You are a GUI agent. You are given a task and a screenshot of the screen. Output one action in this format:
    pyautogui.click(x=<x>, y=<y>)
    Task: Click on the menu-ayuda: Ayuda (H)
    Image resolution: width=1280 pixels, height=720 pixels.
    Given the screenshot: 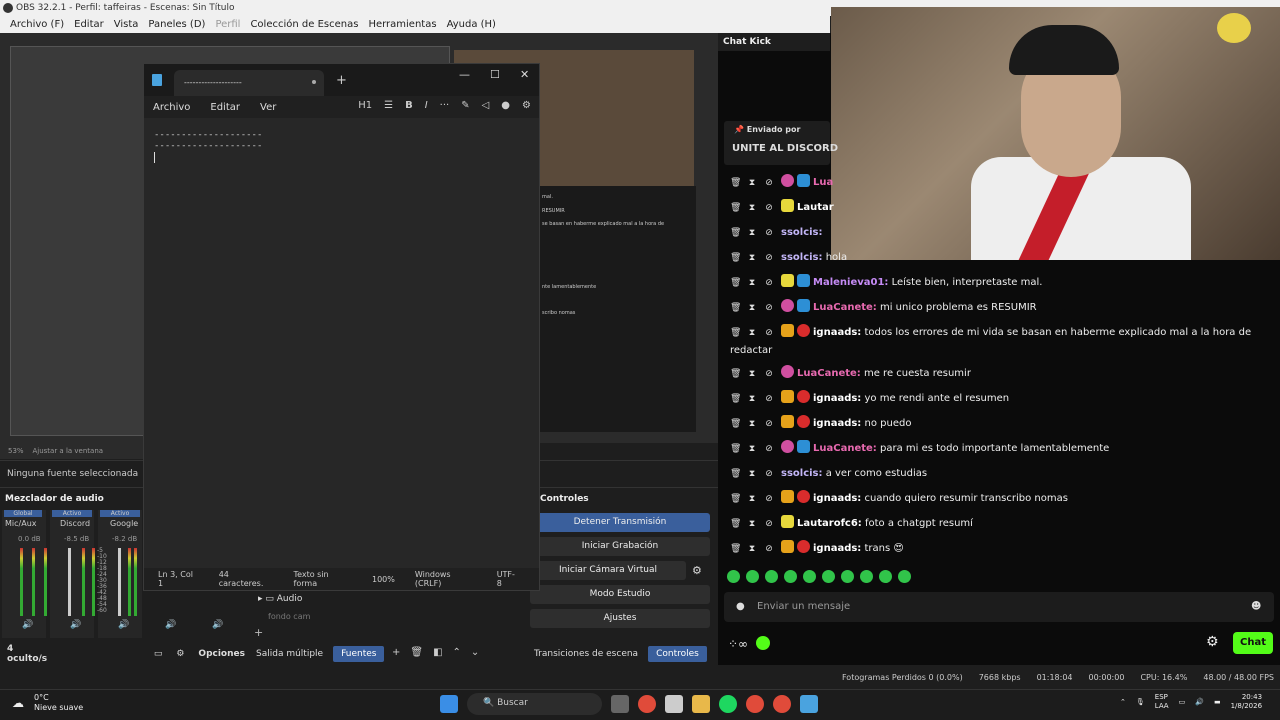 What is the action you would take?
    pyautogui.click(x=471, y=24)
    